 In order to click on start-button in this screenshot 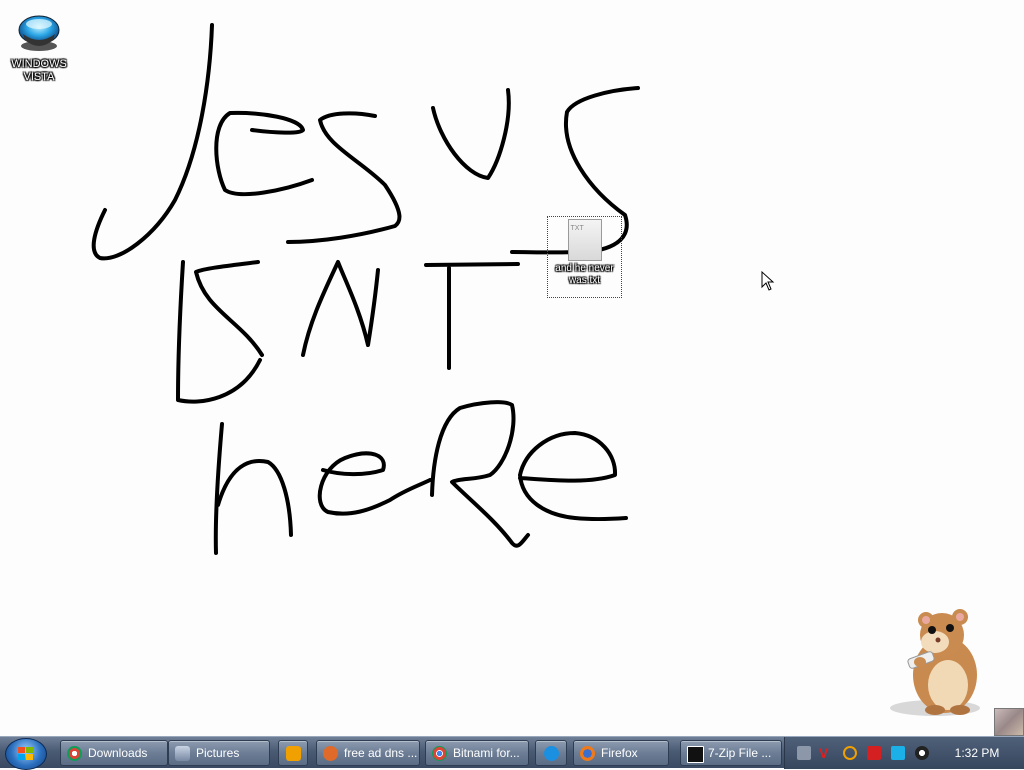, I will do `click(26, 754)`.